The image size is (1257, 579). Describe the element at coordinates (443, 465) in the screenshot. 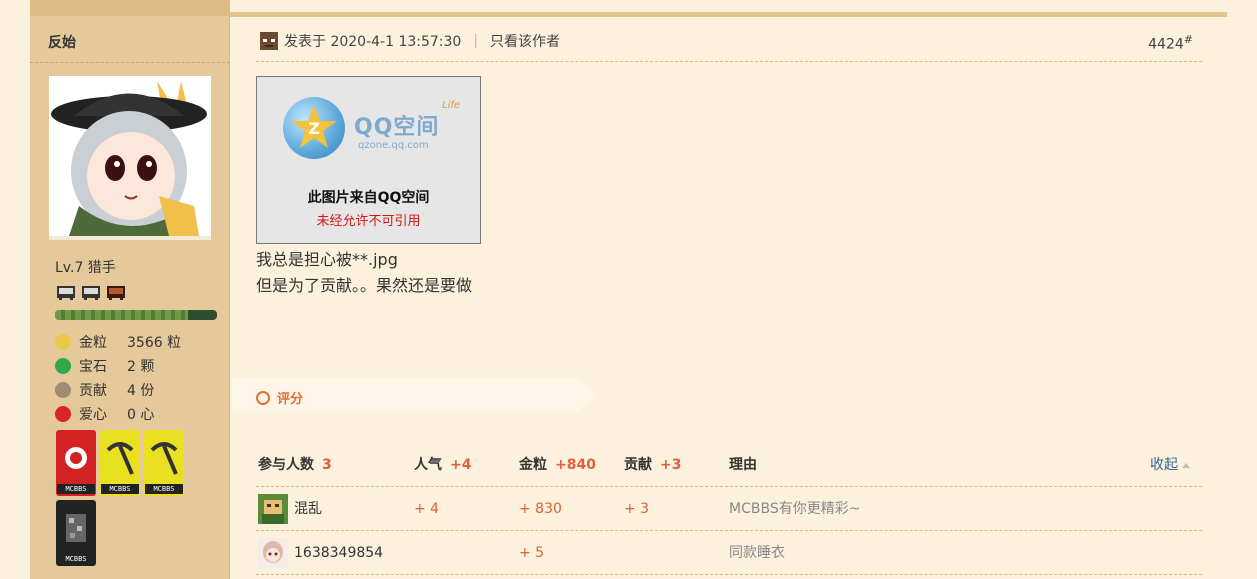

I see `popularity-header: 人气 +4` at that location.